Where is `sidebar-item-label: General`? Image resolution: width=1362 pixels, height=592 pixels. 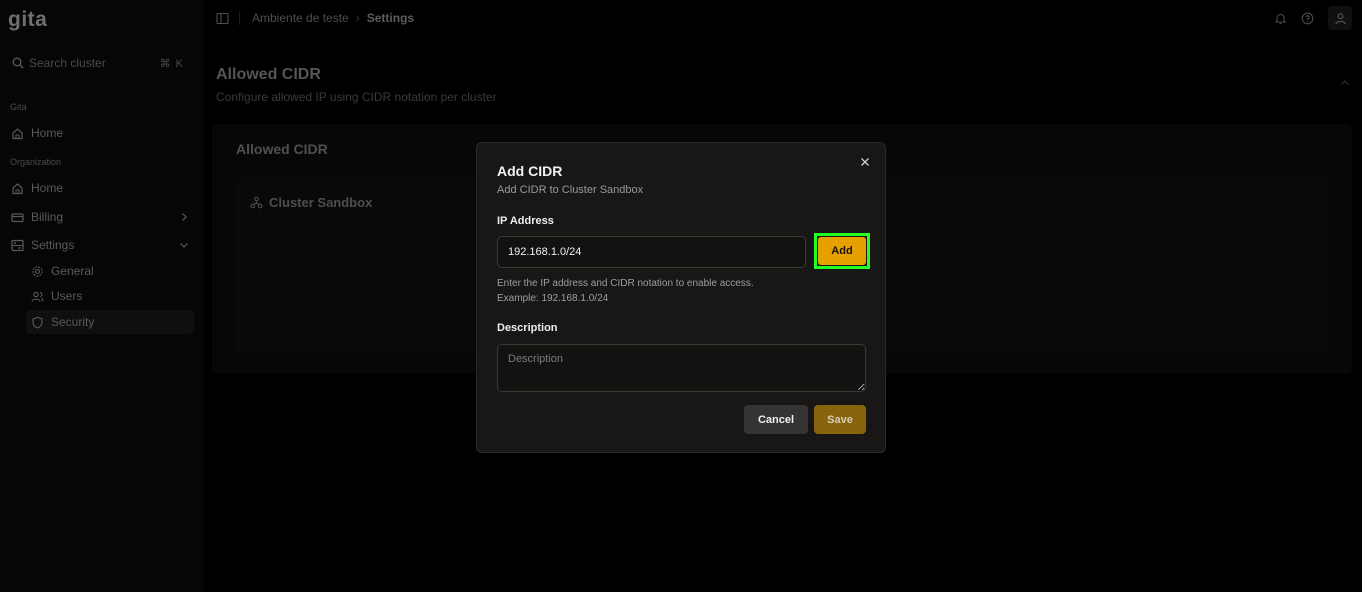
sidebar-item-label: General is located at coordinates (72, 271).